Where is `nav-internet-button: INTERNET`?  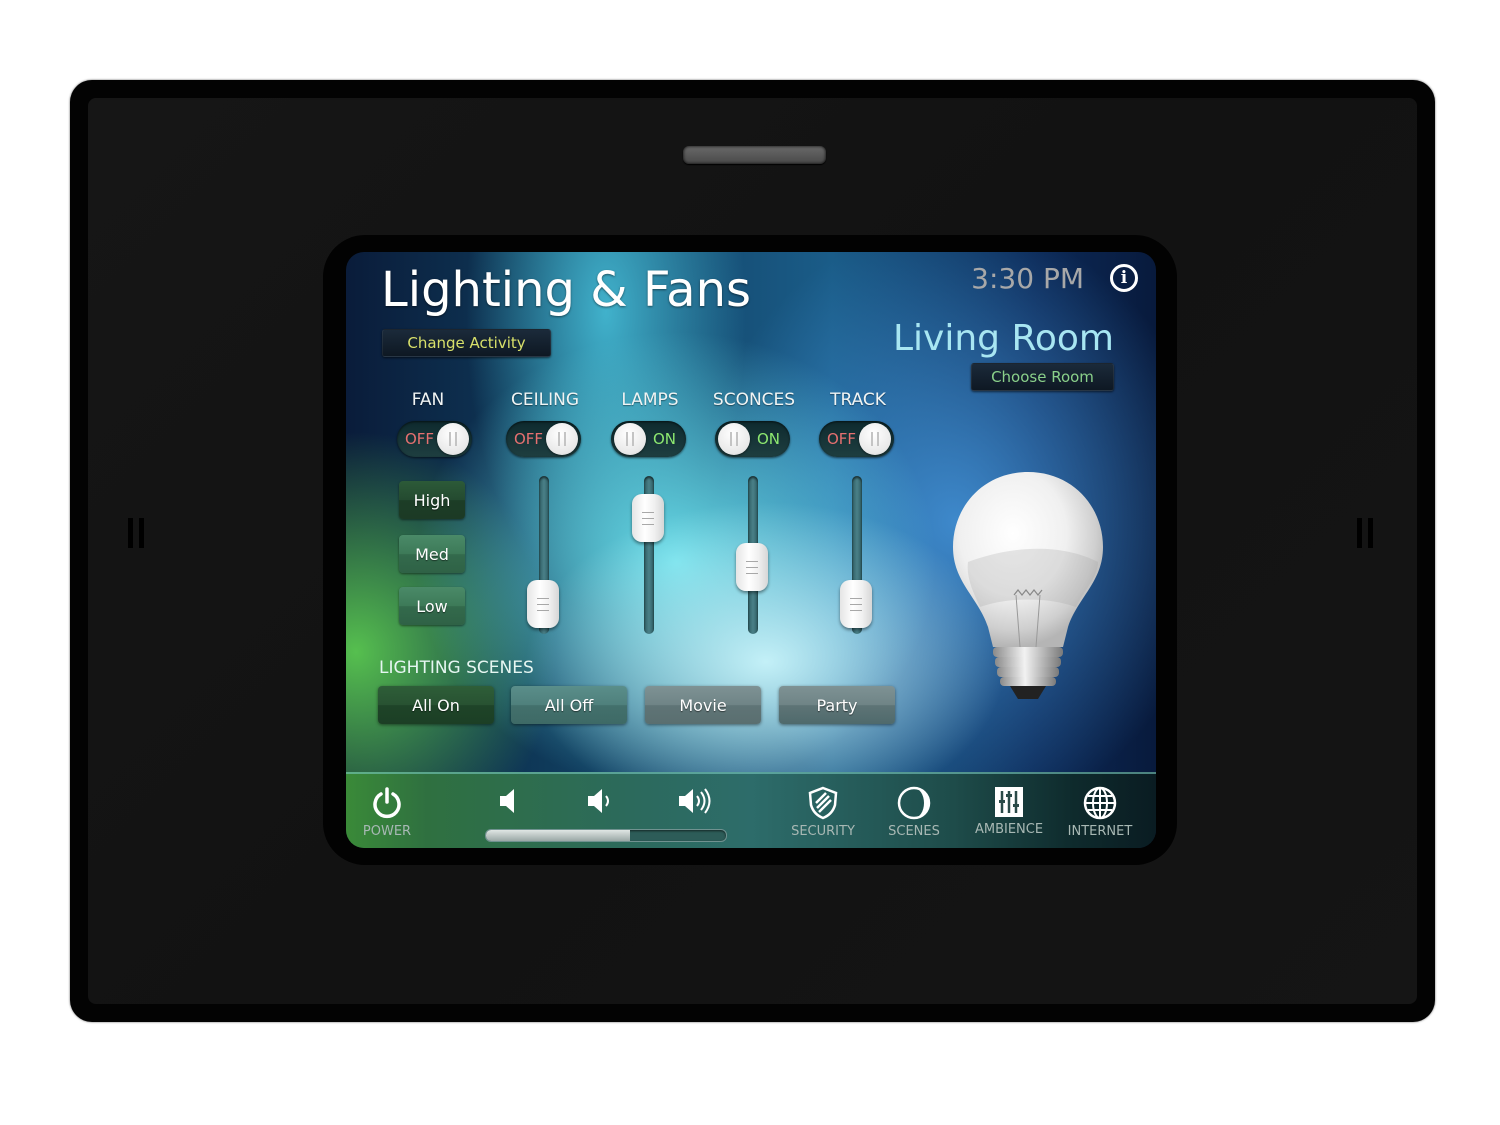 nav-internet-button: INTERNET is located at coordinates (1100, 812).